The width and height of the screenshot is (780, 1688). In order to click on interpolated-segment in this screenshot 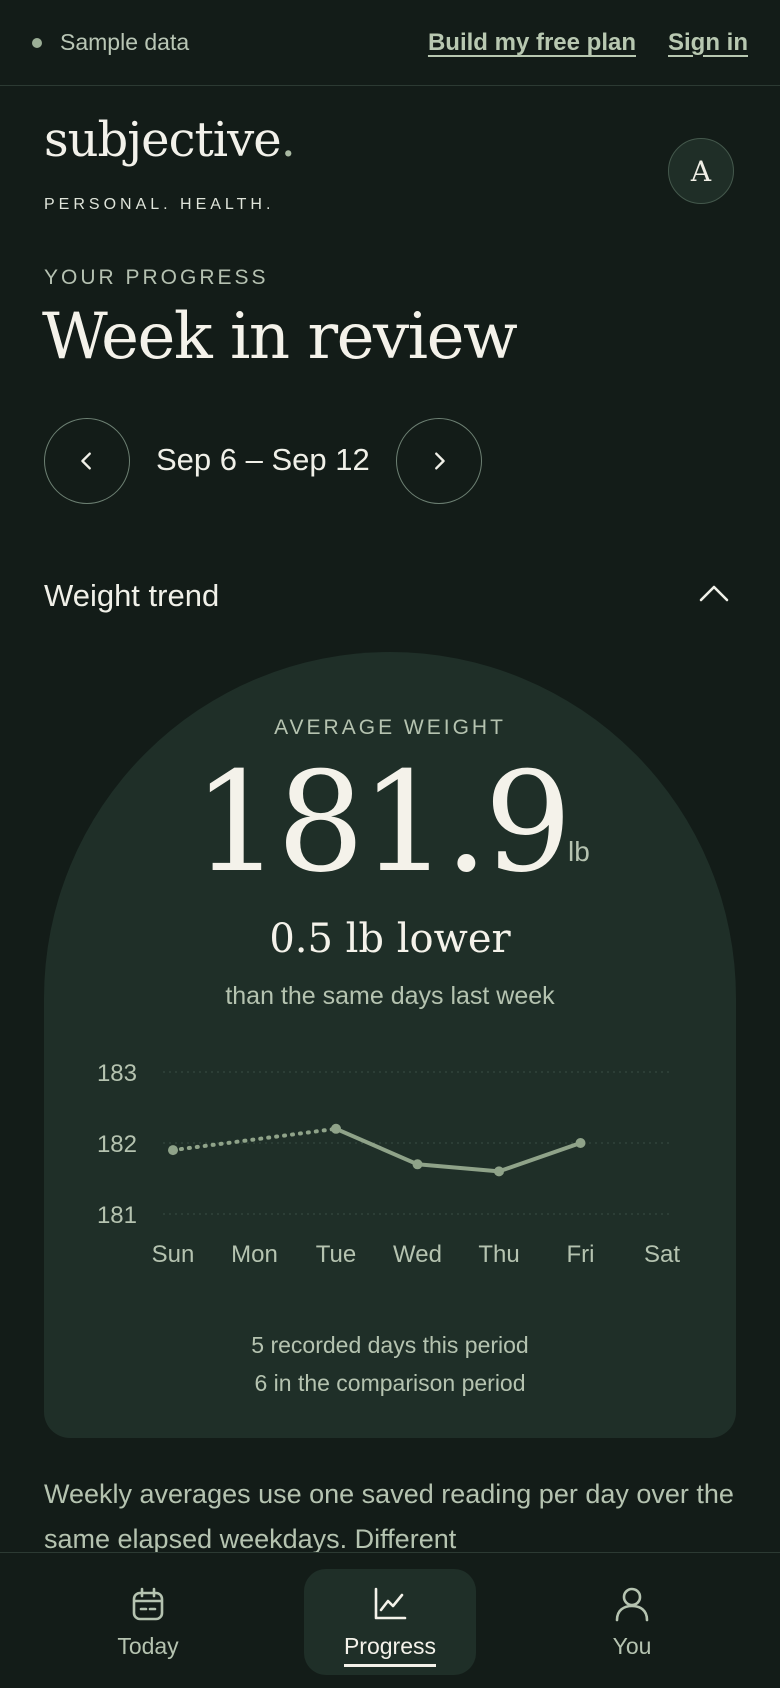, I will do `click(254, 1139)`.